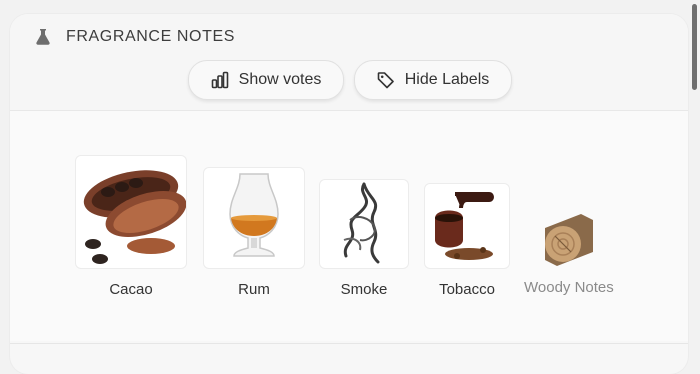 The height and width of the screenshot is (374, 700). What do you see at coordinates (280, 79) in the screenshot?
I see `show-votes-label: Show votes` at bounding box center [280, 79].